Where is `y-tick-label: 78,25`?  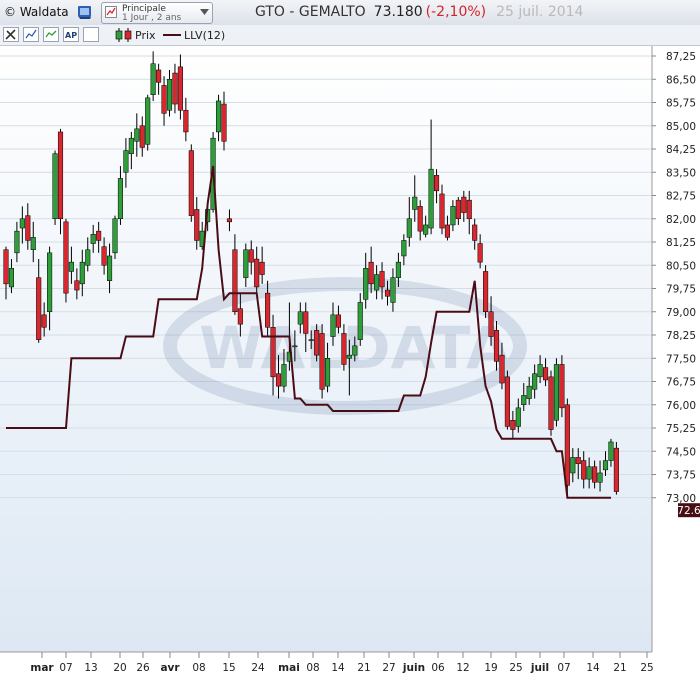 y-tick-label: 78,25 is located at coordinates (681, 336).